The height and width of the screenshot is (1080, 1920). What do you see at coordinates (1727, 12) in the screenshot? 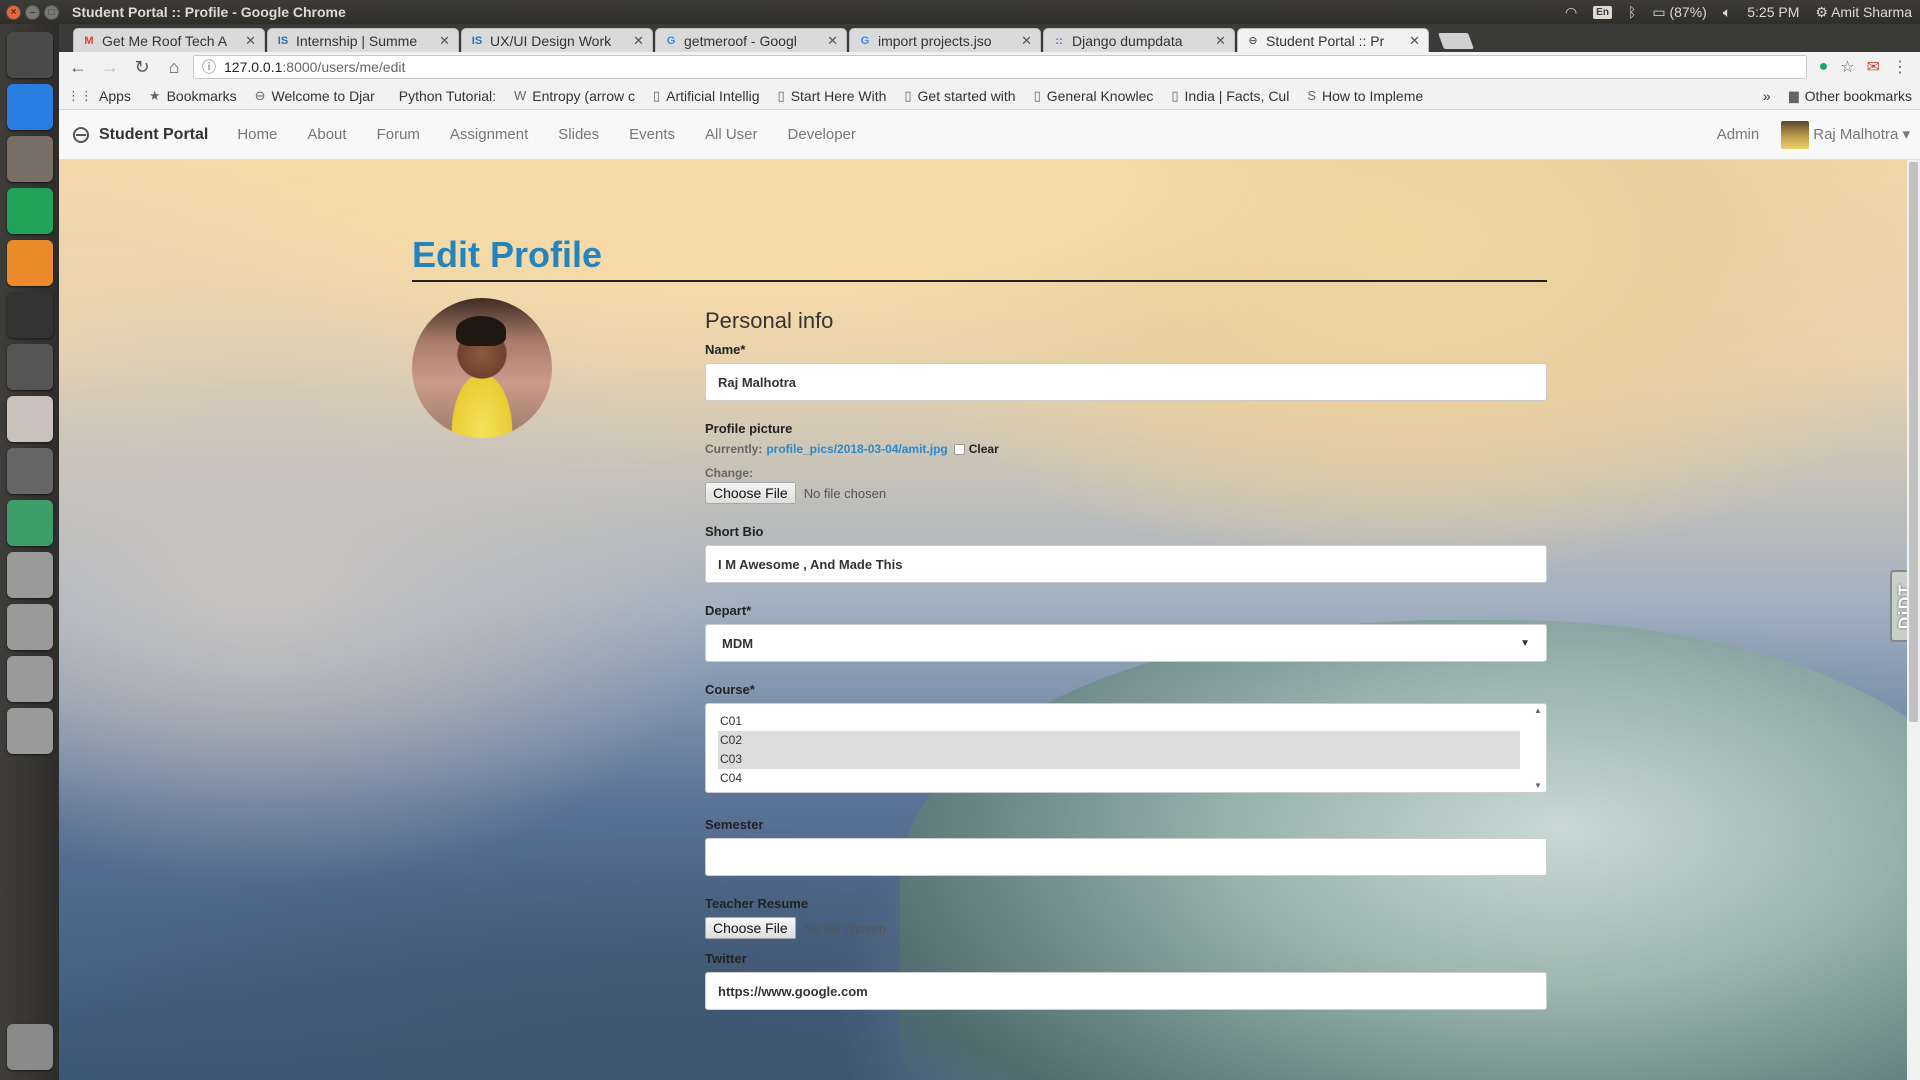
I see `volume-icon: 🔈︎` at bounding box center [1727, 12].